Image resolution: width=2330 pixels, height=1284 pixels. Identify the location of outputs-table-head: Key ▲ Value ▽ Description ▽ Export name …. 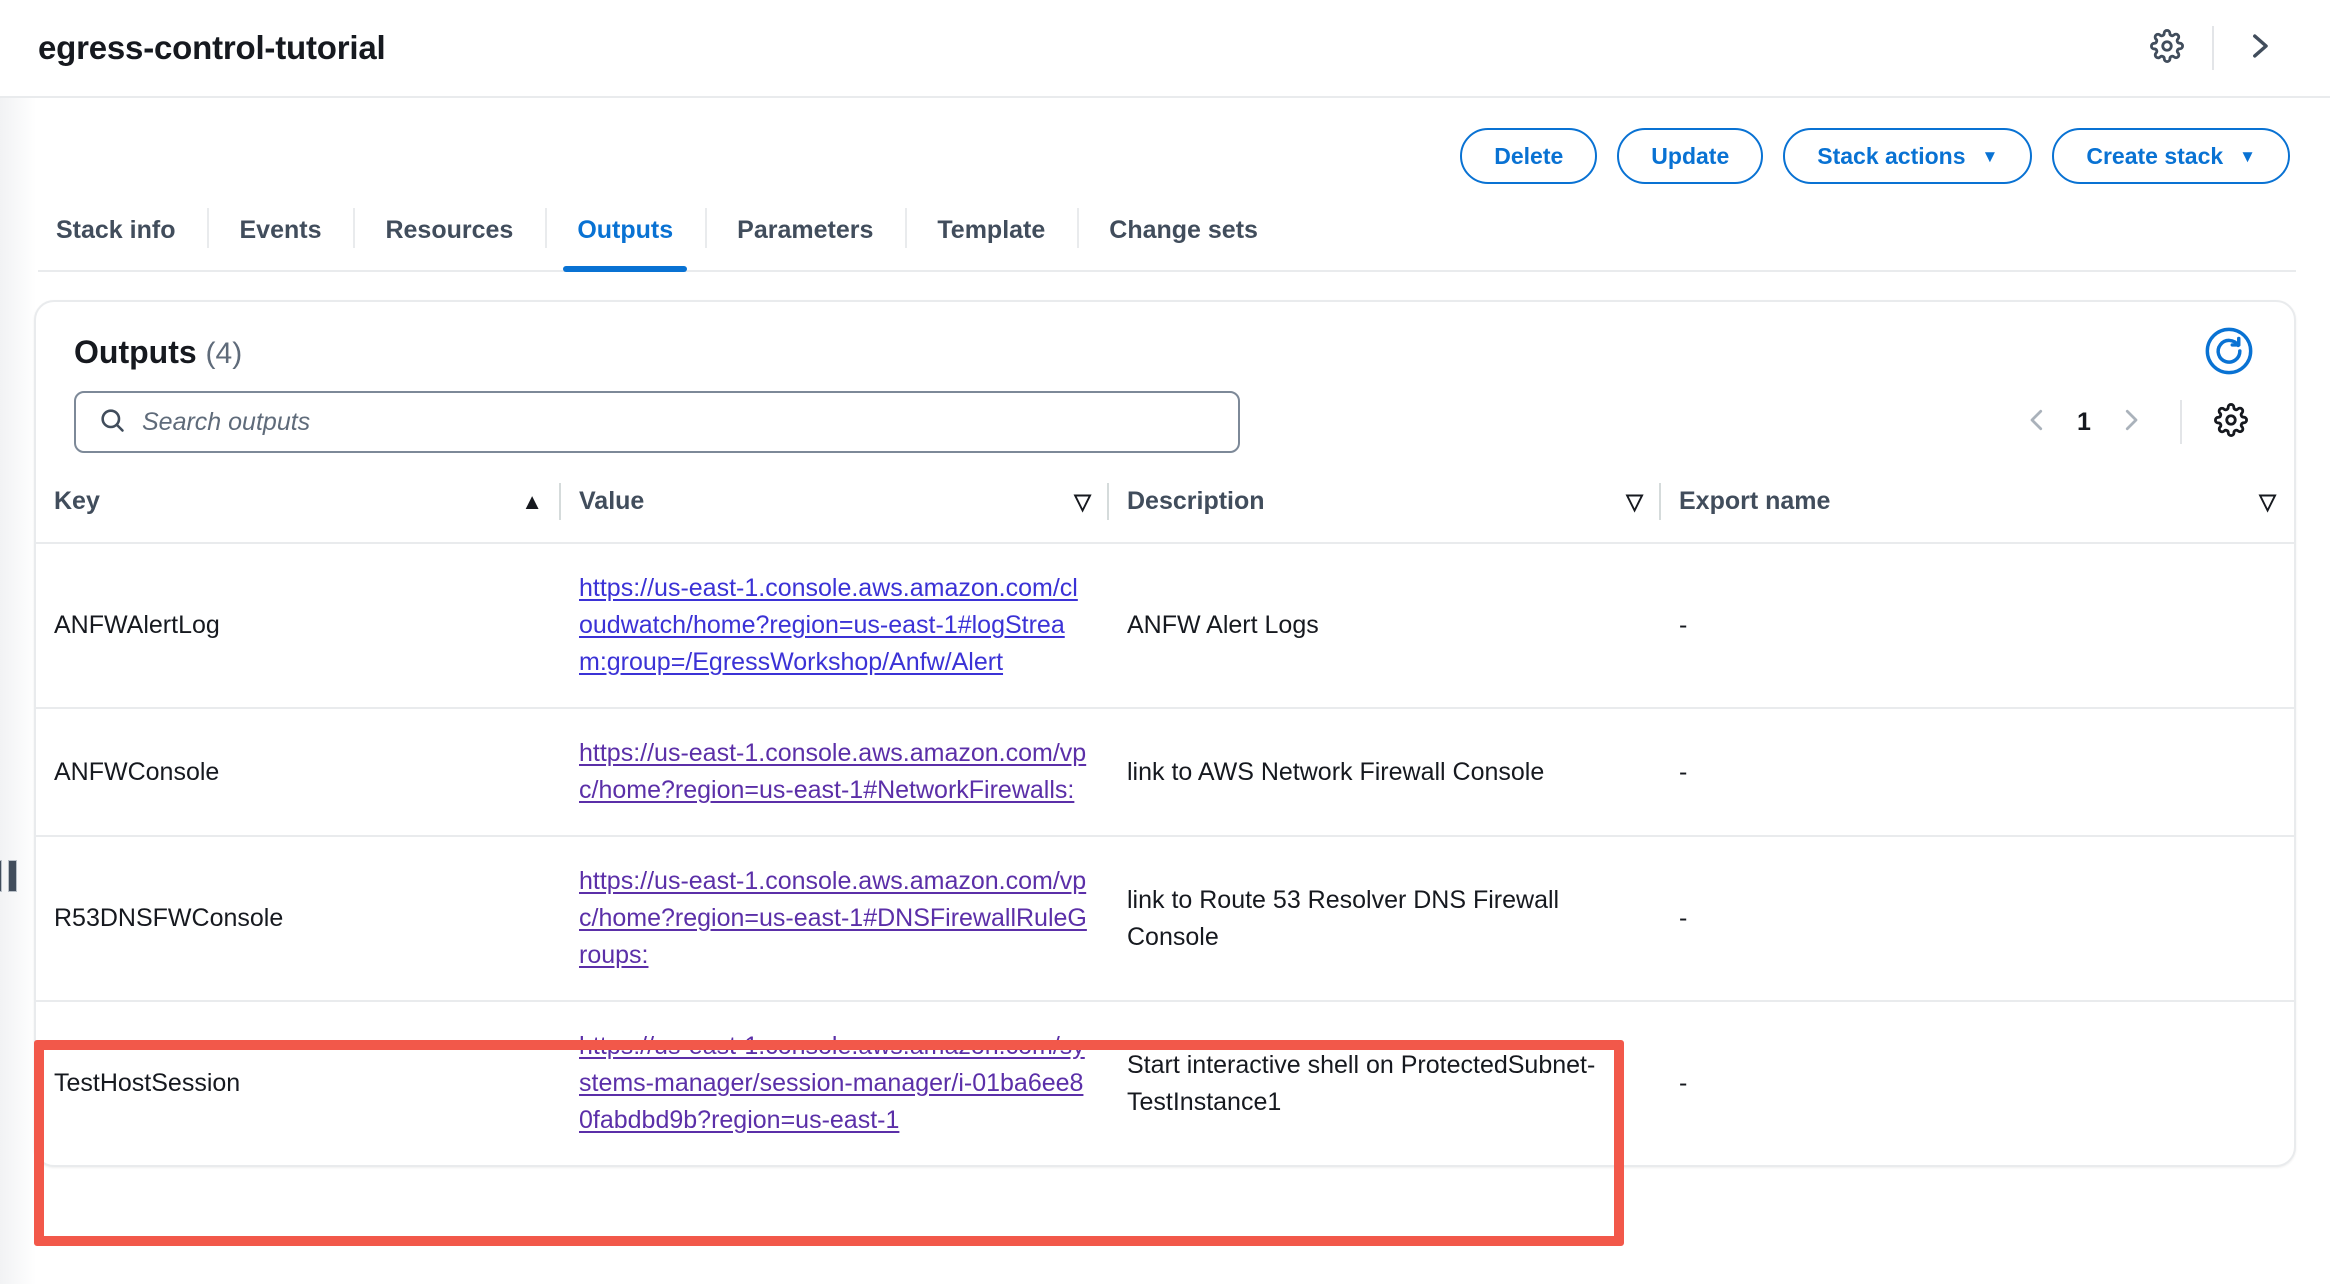
(1165, 509).